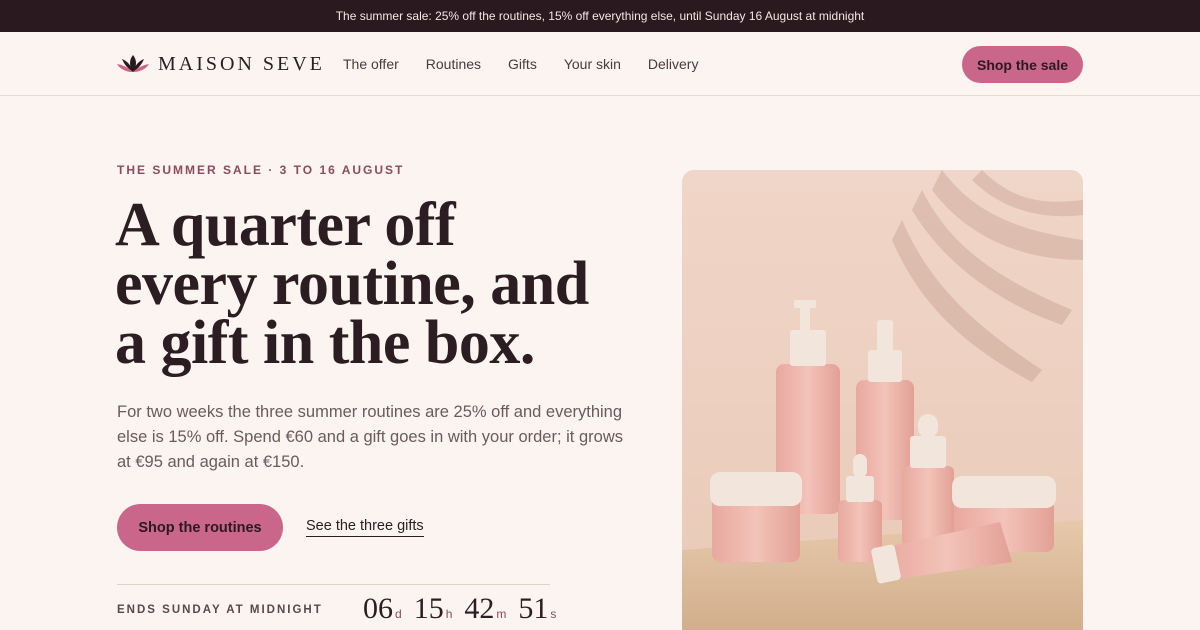 The height and width of the screenshot is (630, 1200). What do you see at coordinates (325, 343) in the screenshot?
I see `headline-line-3: a gift in the box.` at bounding box center [325, 343].